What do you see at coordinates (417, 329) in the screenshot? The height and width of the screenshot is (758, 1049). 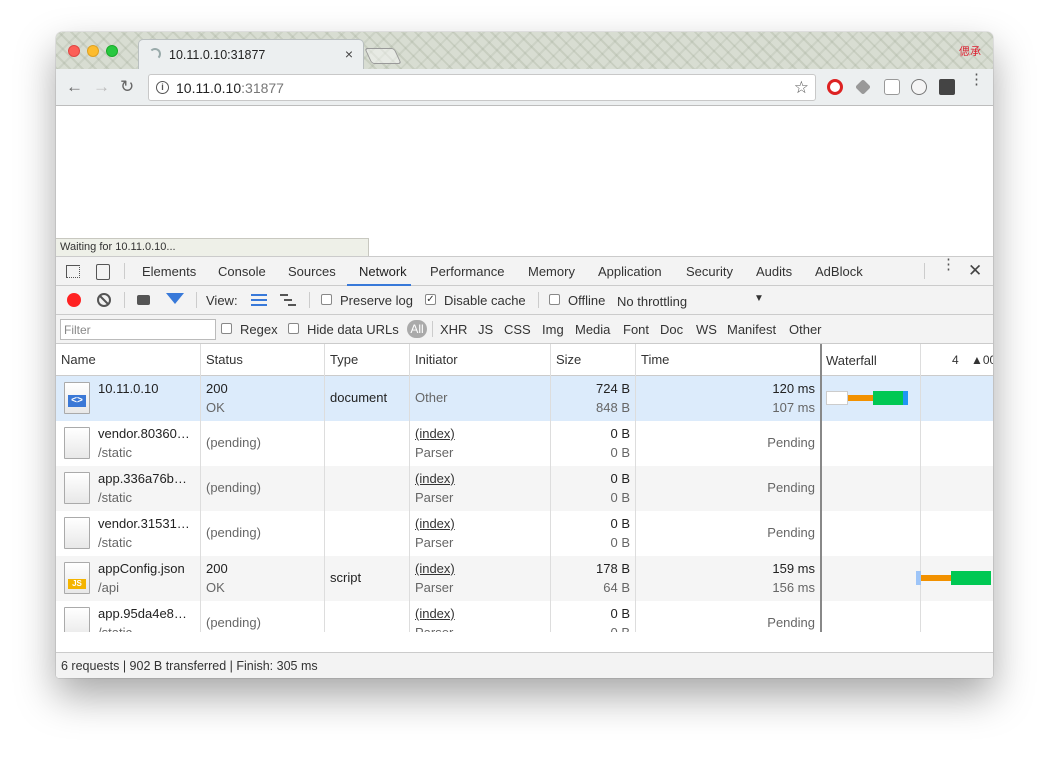 I see `filter-all-button: All` at bounding box center [417, 329].